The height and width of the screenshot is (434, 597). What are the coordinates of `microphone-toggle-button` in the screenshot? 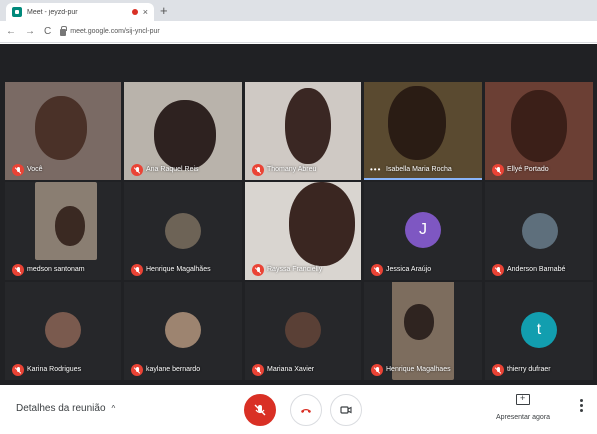 It's located at (260, 410).